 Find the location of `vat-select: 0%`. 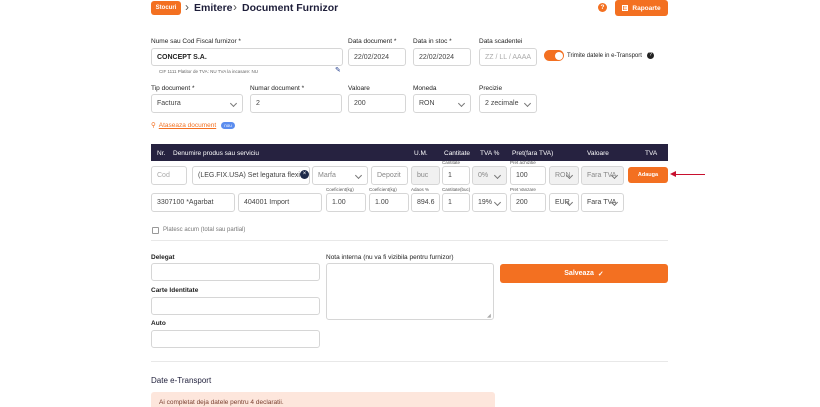

vat-select: 0% is located at coordinates (489, 175).